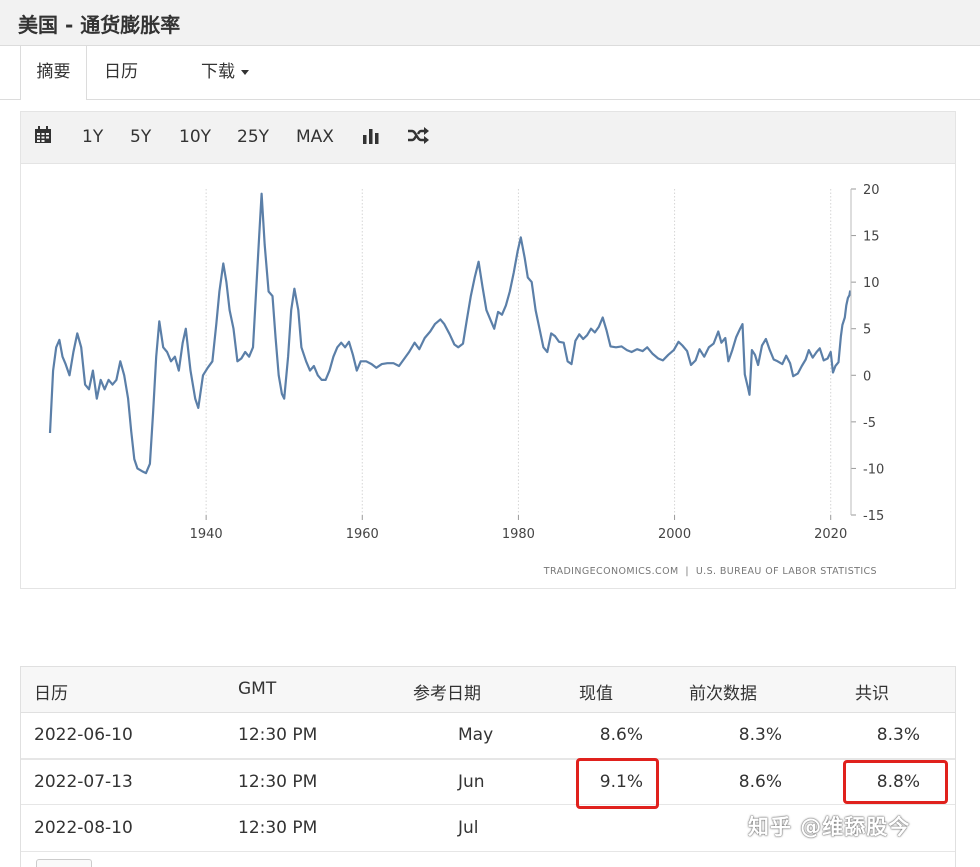 This screenshot has width=980, height=867. I want to click on caret-down-icon, so click(245, 72).